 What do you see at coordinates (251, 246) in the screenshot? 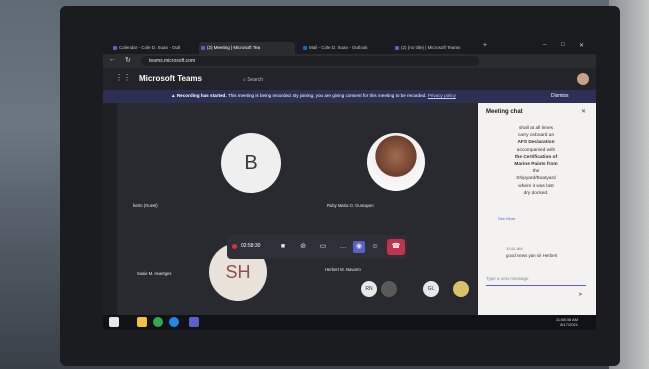
I see `call-timer: 02:58:30` at bounding box center [251, 246].